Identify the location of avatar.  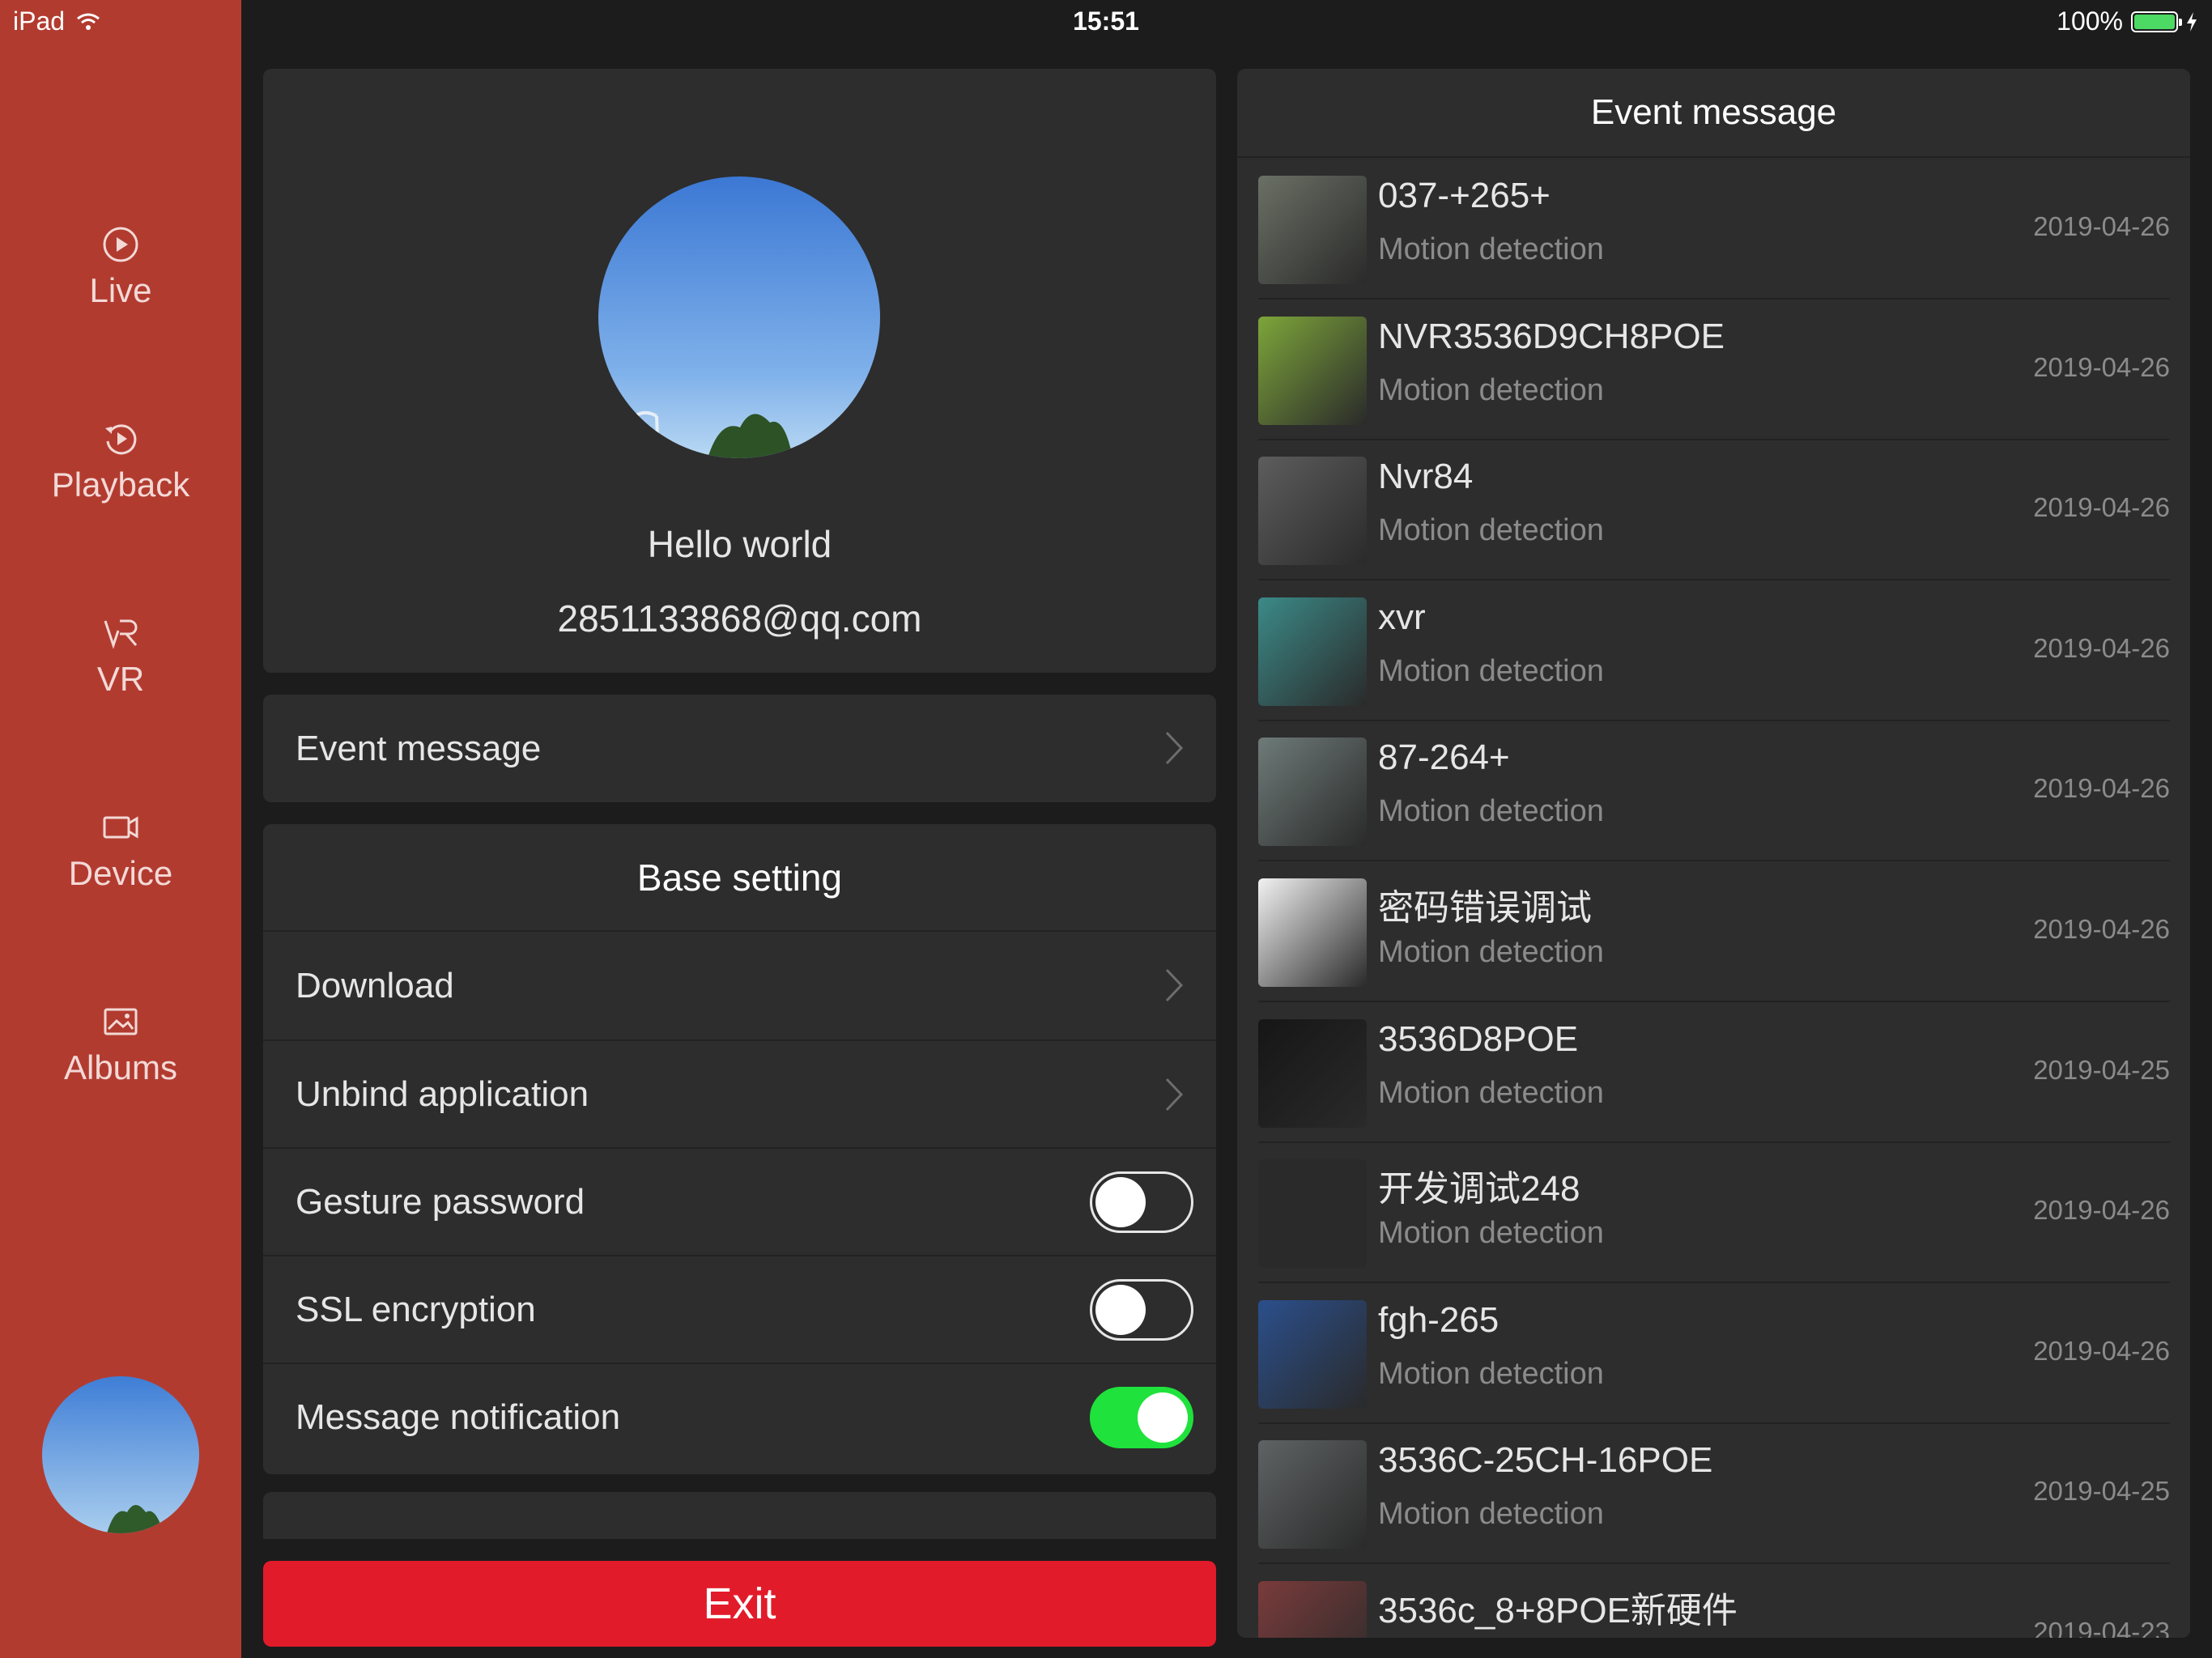
(121, 1454).